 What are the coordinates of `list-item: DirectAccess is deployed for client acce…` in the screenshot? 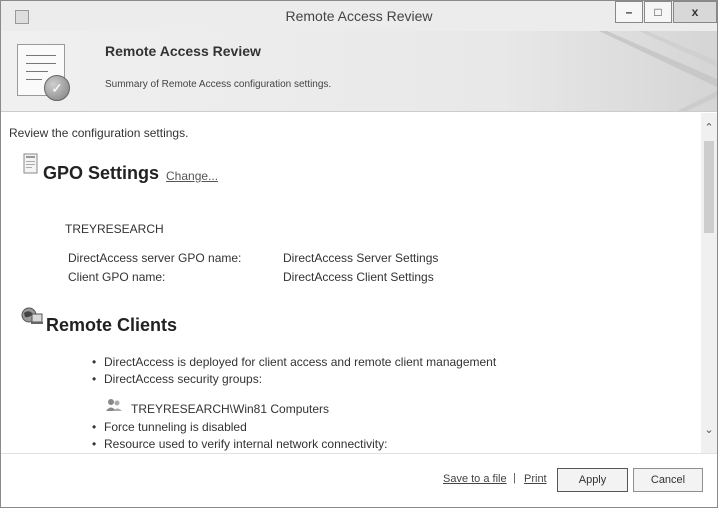 It's located at (294, 362).